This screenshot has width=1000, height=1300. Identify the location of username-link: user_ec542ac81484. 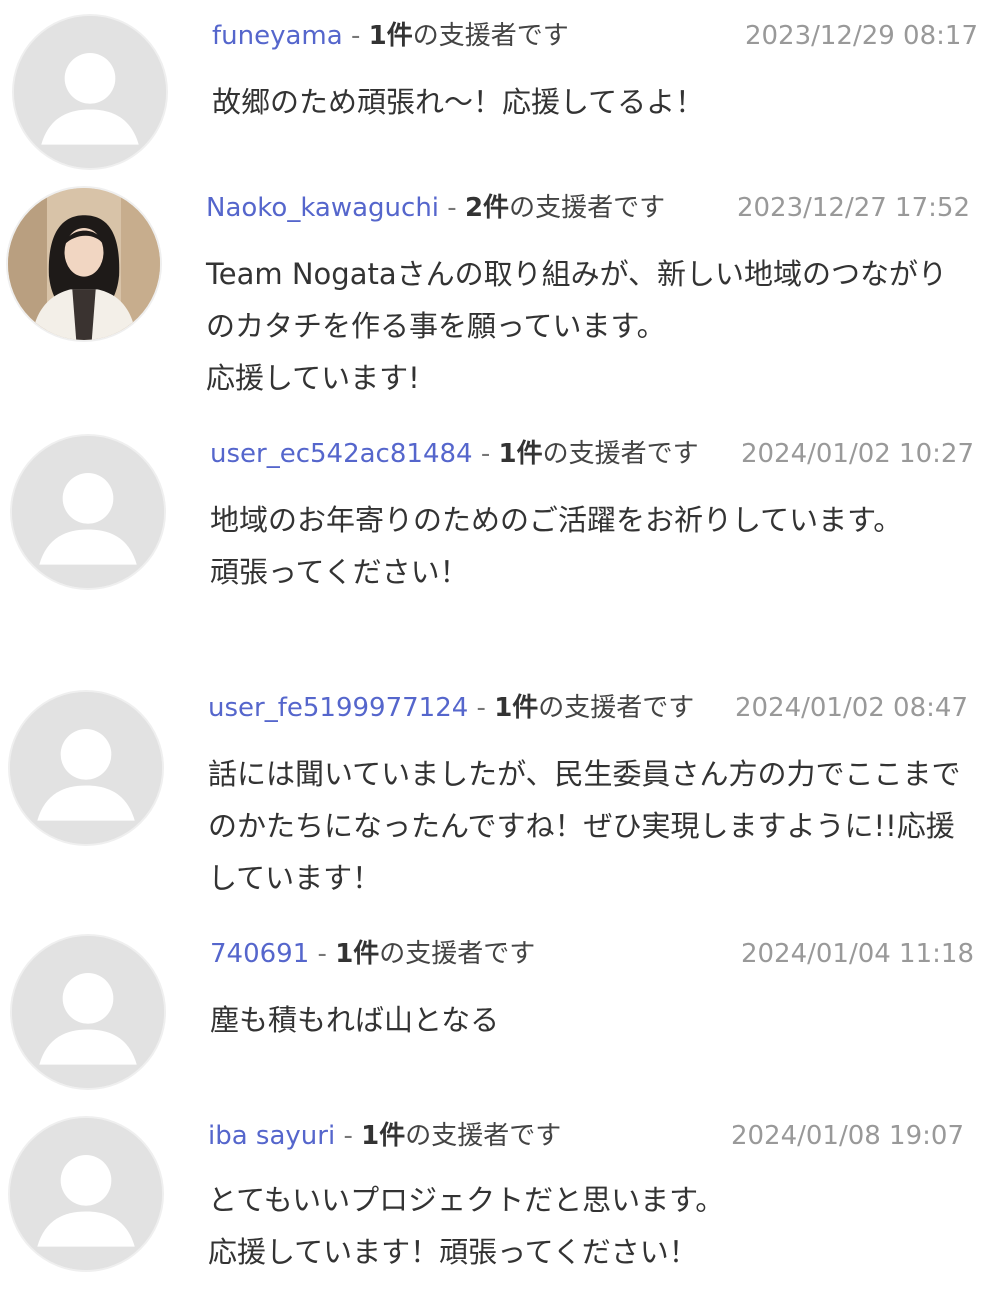
(341, 454).